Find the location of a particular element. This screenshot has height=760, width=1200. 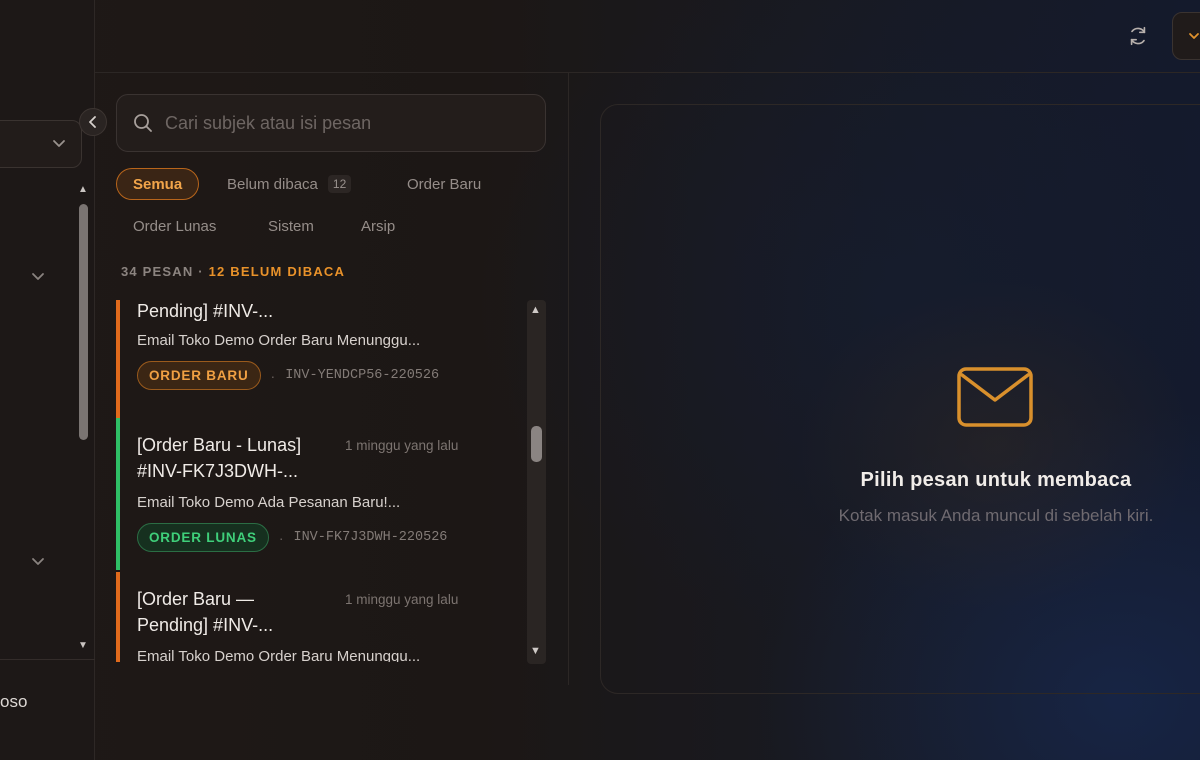

chevron-left-icon is located at coordinates (92, 122).